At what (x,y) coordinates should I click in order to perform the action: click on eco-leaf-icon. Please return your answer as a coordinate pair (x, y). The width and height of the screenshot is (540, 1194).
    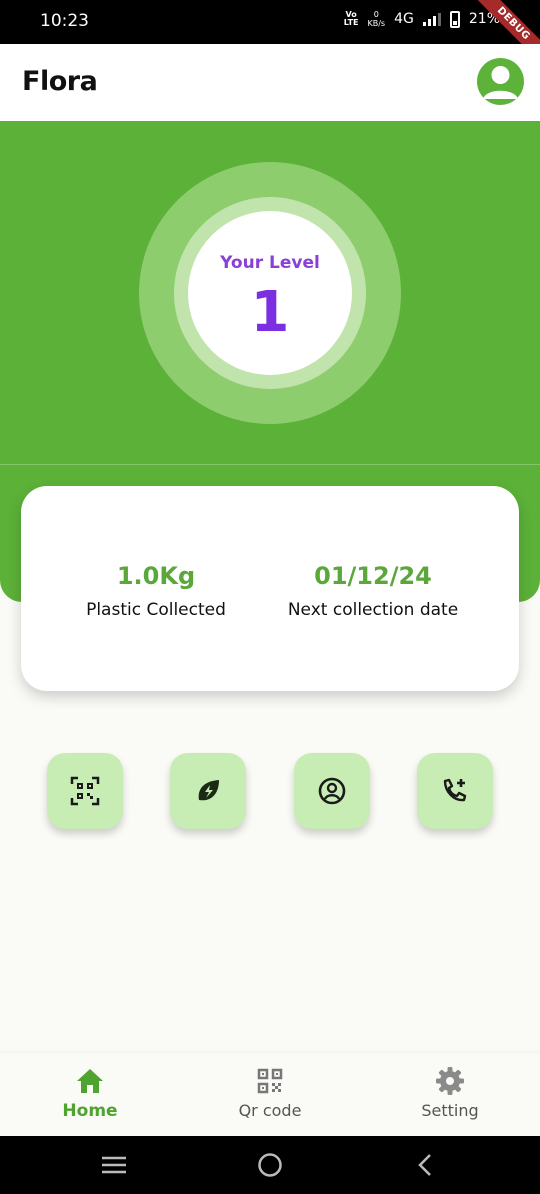
    Looking at the image, I should click on (208, 790).